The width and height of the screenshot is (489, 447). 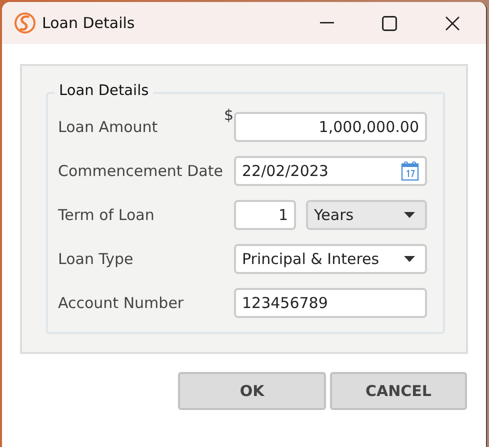 What do you see at coordinates (25, 23) in the screenshot?
I see `logo-icon` at bounding box center [25, 23].